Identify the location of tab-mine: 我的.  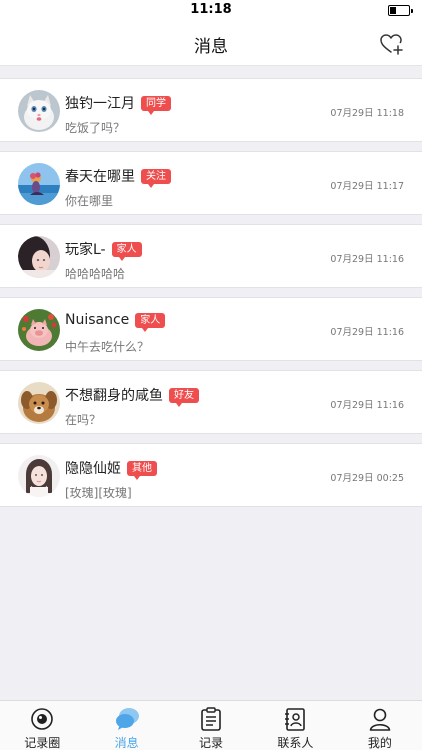
(380, 725).